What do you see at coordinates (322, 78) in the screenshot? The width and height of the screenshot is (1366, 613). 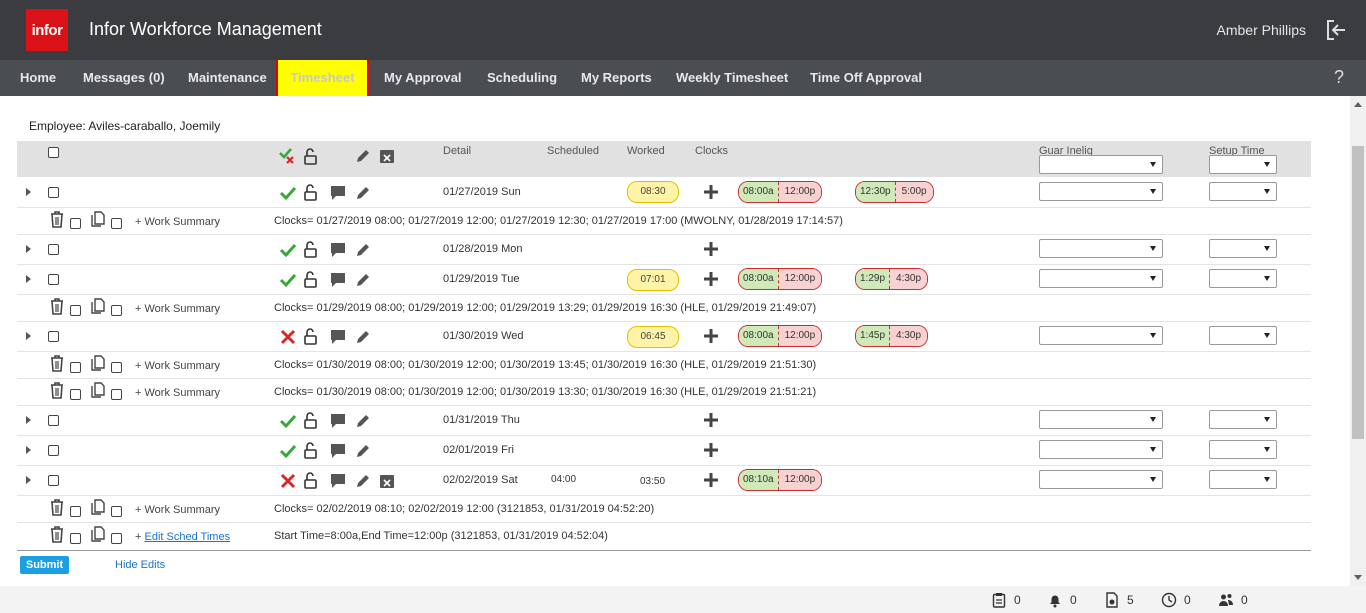 I see `nav-timesheet: Timesheet` at bounding box center [322, 78].